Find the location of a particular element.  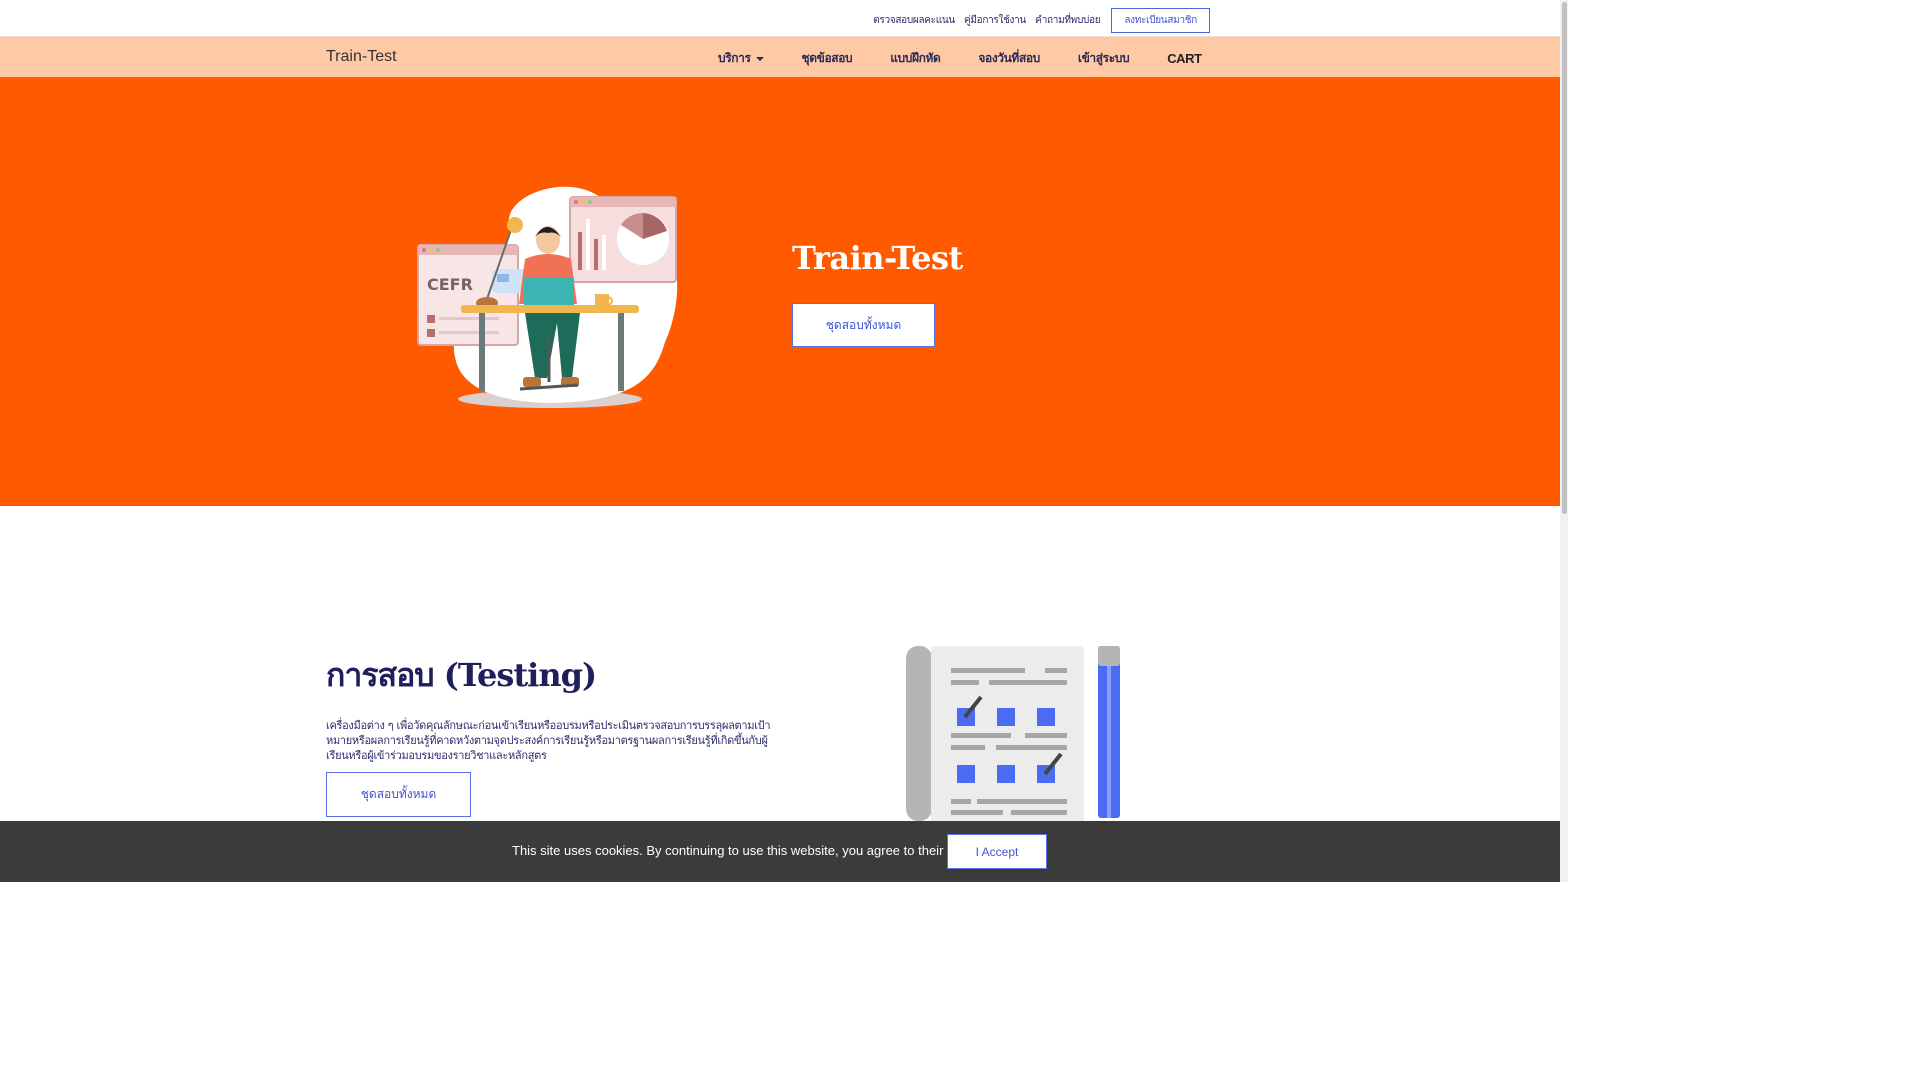

nav-item-services: บริการ is located at coordinates (741, 58).